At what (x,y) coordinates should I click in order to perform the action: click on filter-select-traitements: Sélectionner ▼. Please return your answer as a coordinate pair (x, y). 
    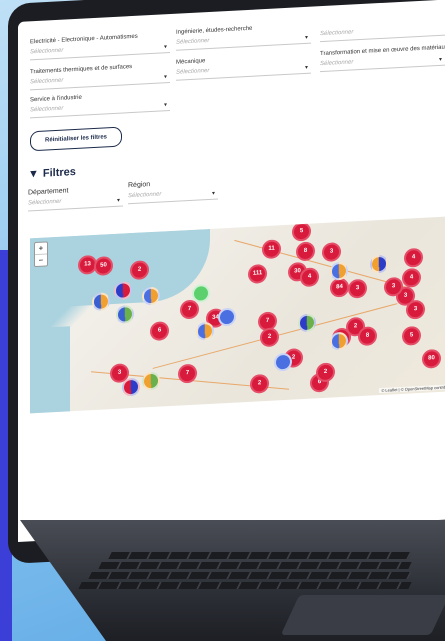
    Looking at the image, I should click on (100, 81).